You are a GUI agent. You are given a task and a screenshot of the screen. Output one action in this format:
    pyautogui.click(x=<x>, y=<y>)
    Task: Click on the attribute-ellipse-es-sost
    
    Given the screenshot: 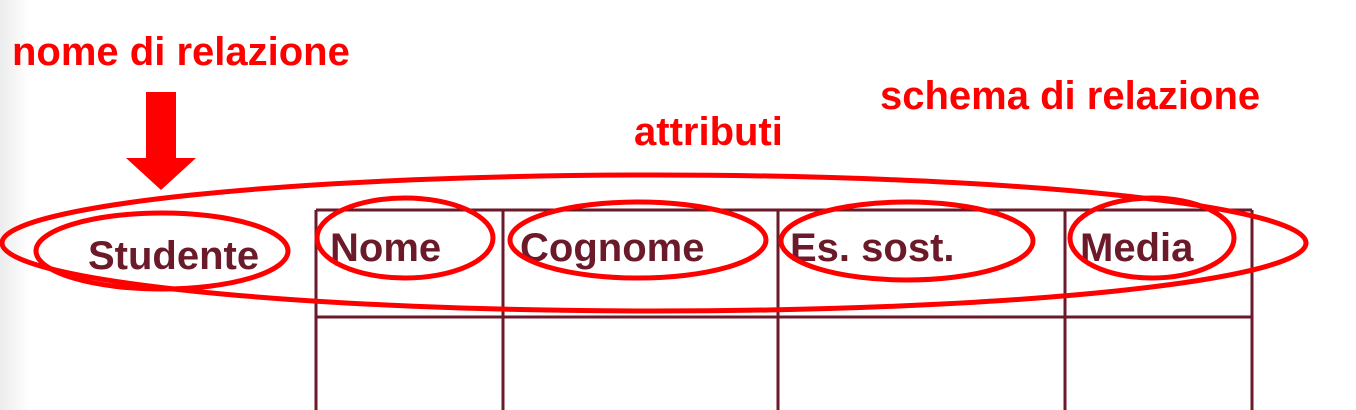 What is the action you would take?
    pyautogui.click(x=907, y=241)
    